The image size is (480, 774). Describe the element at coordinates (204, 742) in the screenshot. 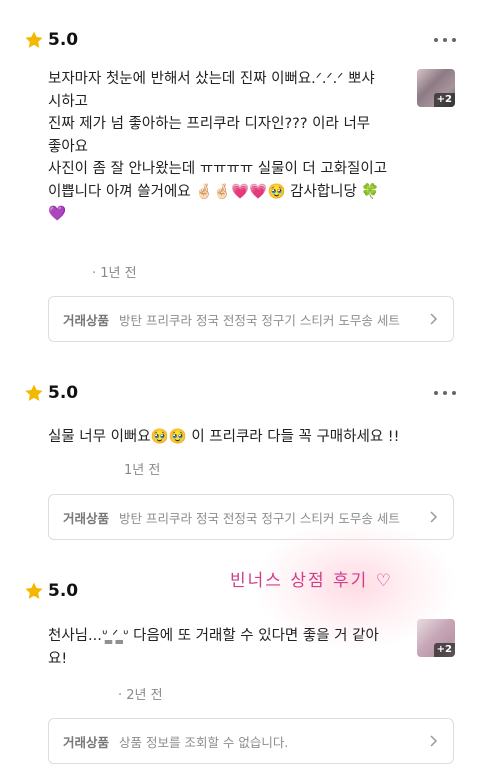

I see `product-name: 상품 정보를 조회할 수 없습니다.` at that location.